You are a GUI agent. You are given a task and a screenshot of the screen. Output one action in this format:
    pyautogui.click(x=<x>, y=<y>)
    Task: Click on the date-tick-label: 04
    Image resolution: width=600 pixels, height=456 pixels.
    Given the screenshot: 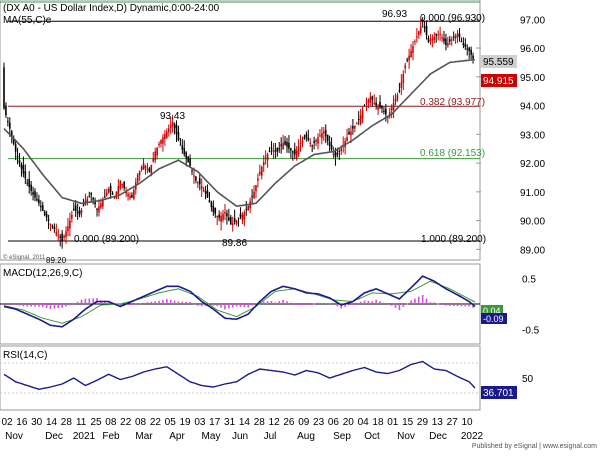 What is the action you would take?
    pyautogui.click(x=364, y=422)
    